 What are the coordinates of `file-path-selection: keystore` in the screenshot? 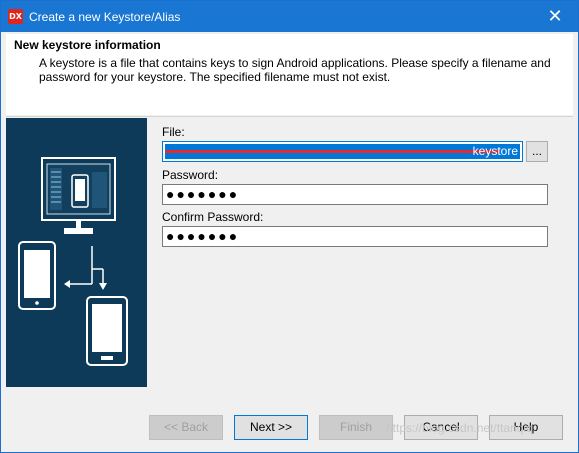 It's located at (342, 151).